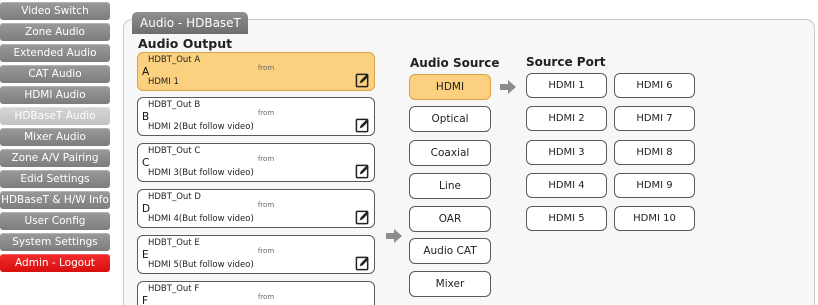 This screenshot has height=305, width=818. What do you see at coordinates (566, 118) in the screenshot?
I see `port-hdmi-2-button: HDMI 2` at bounding box center [566, 118].